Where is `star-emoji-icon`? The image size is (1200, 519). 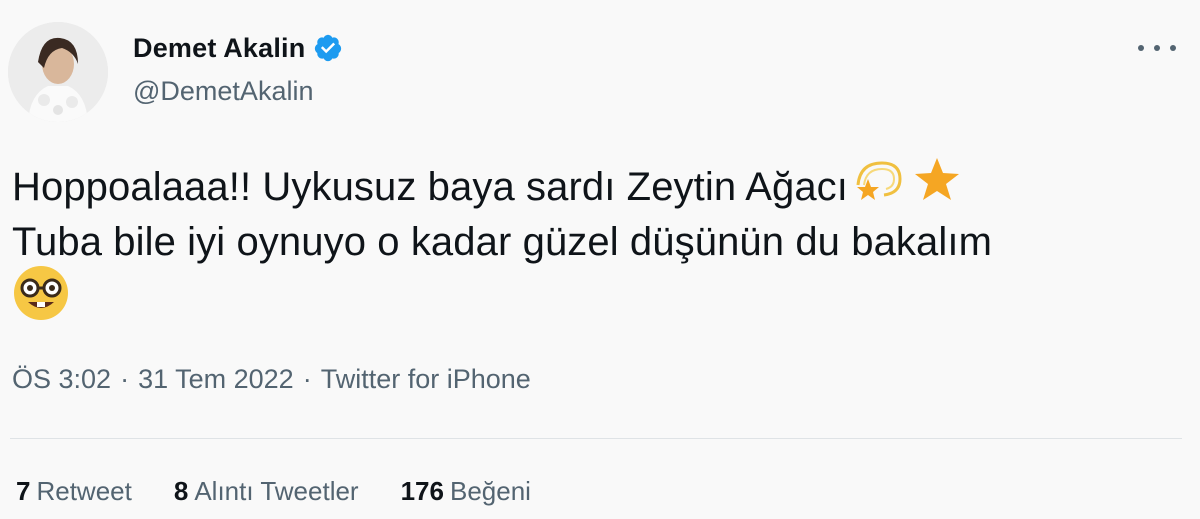 star-emoji-icon is located at coordinates (937, 187).